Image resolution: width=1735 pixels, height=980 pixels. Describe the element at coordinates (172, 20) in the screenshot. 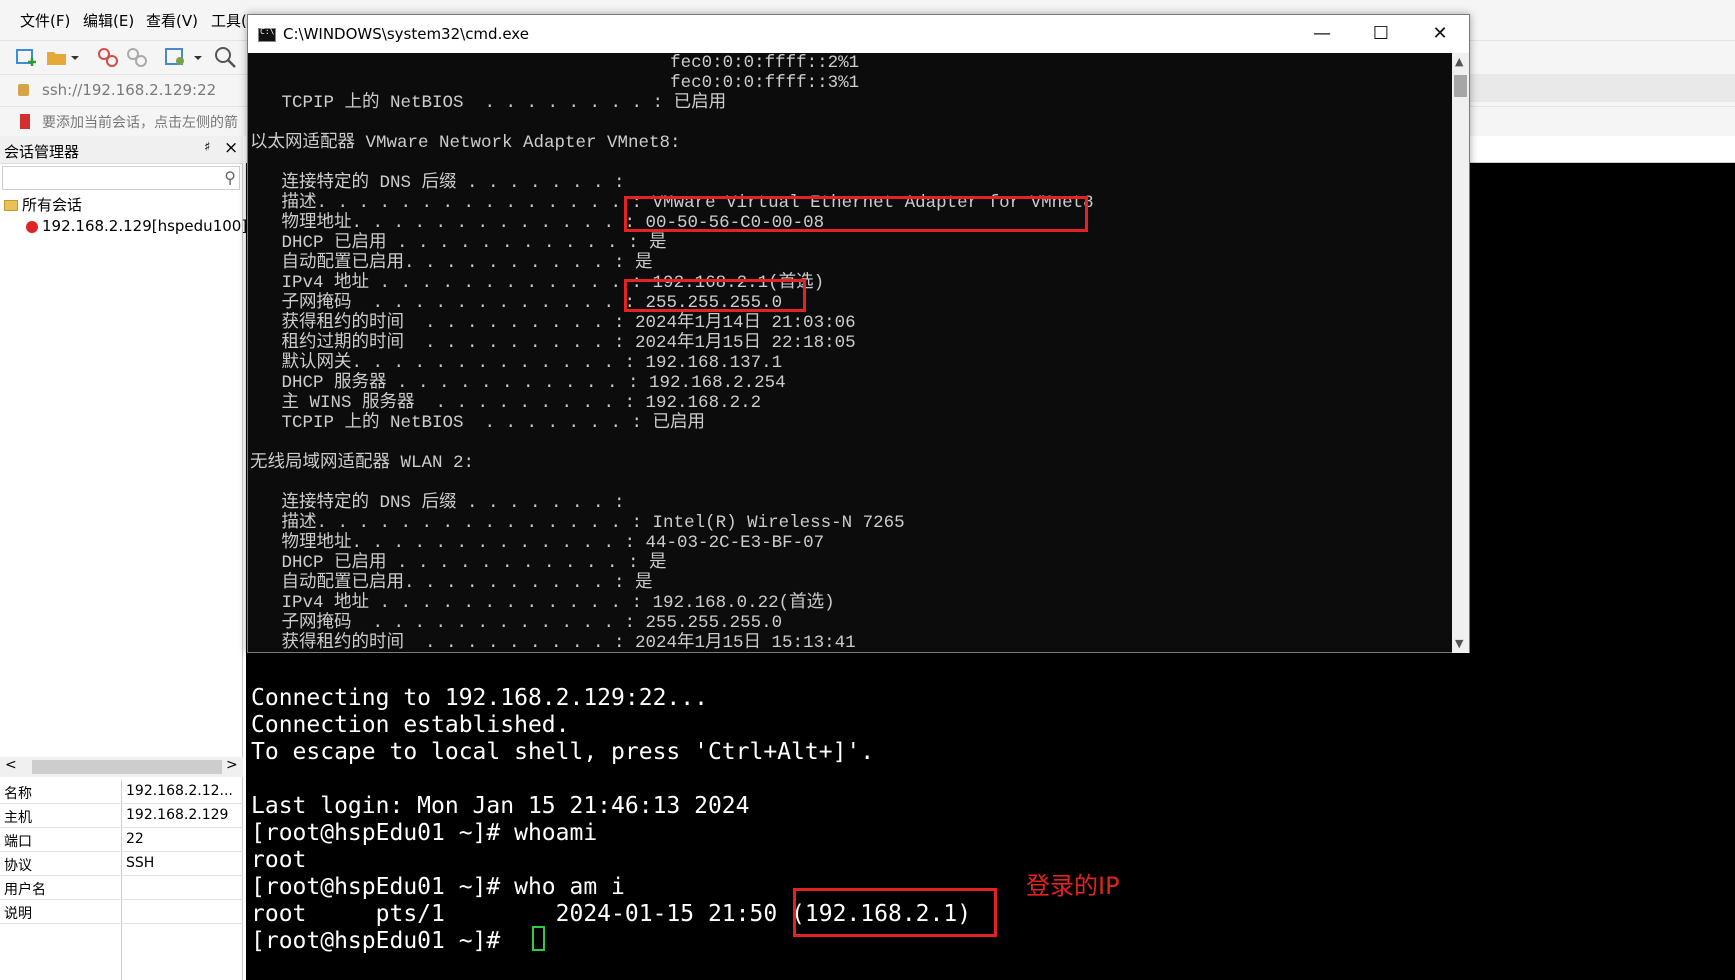

I see `menu-view: 查看(V)` at that location.